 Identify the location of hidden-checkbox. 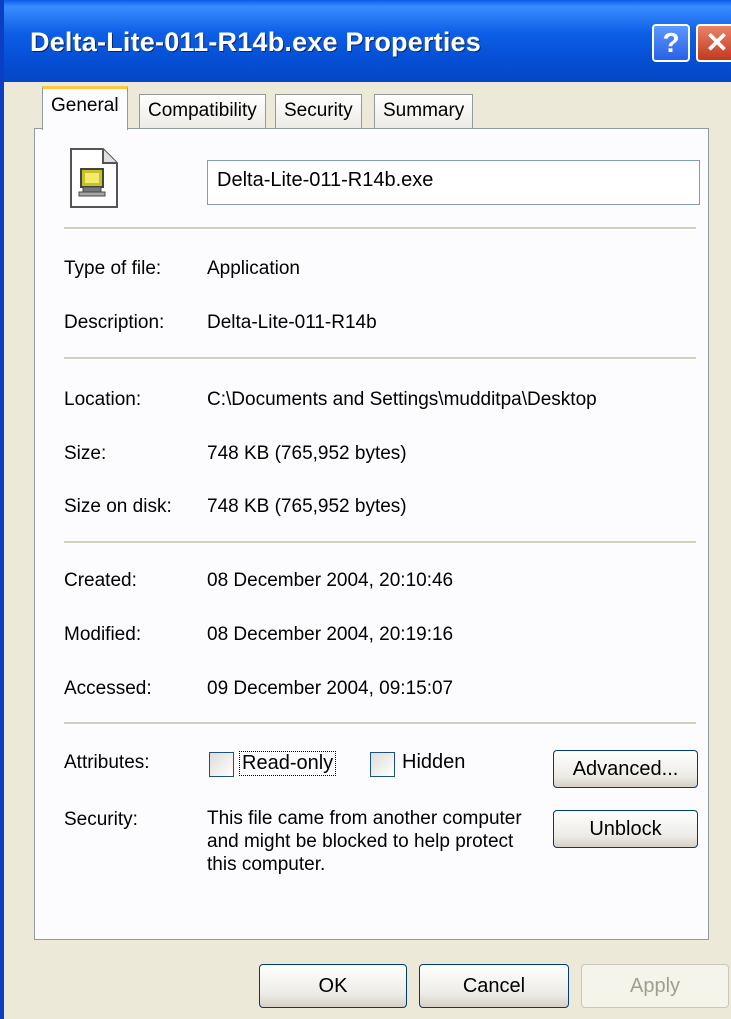
(382, 764).